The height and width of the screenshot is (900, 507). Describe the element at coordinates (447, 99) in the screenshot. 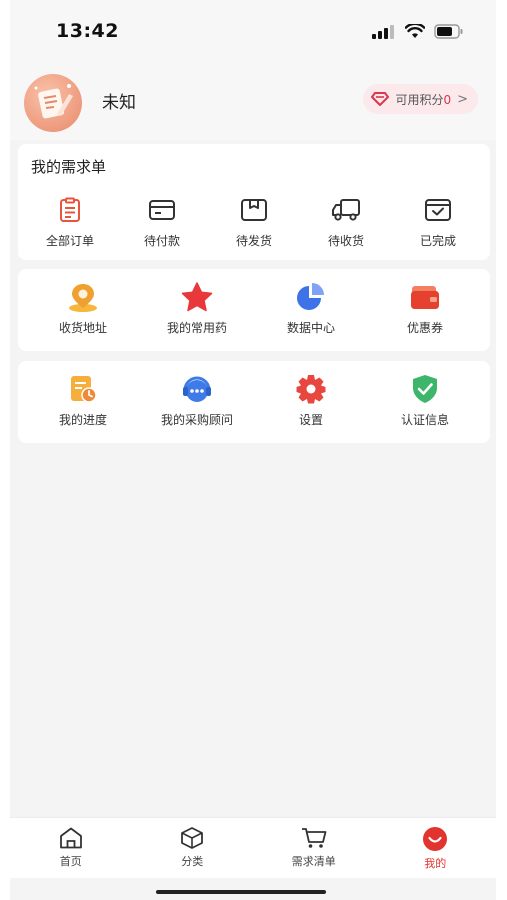

I see `points-value: 0` at that location.